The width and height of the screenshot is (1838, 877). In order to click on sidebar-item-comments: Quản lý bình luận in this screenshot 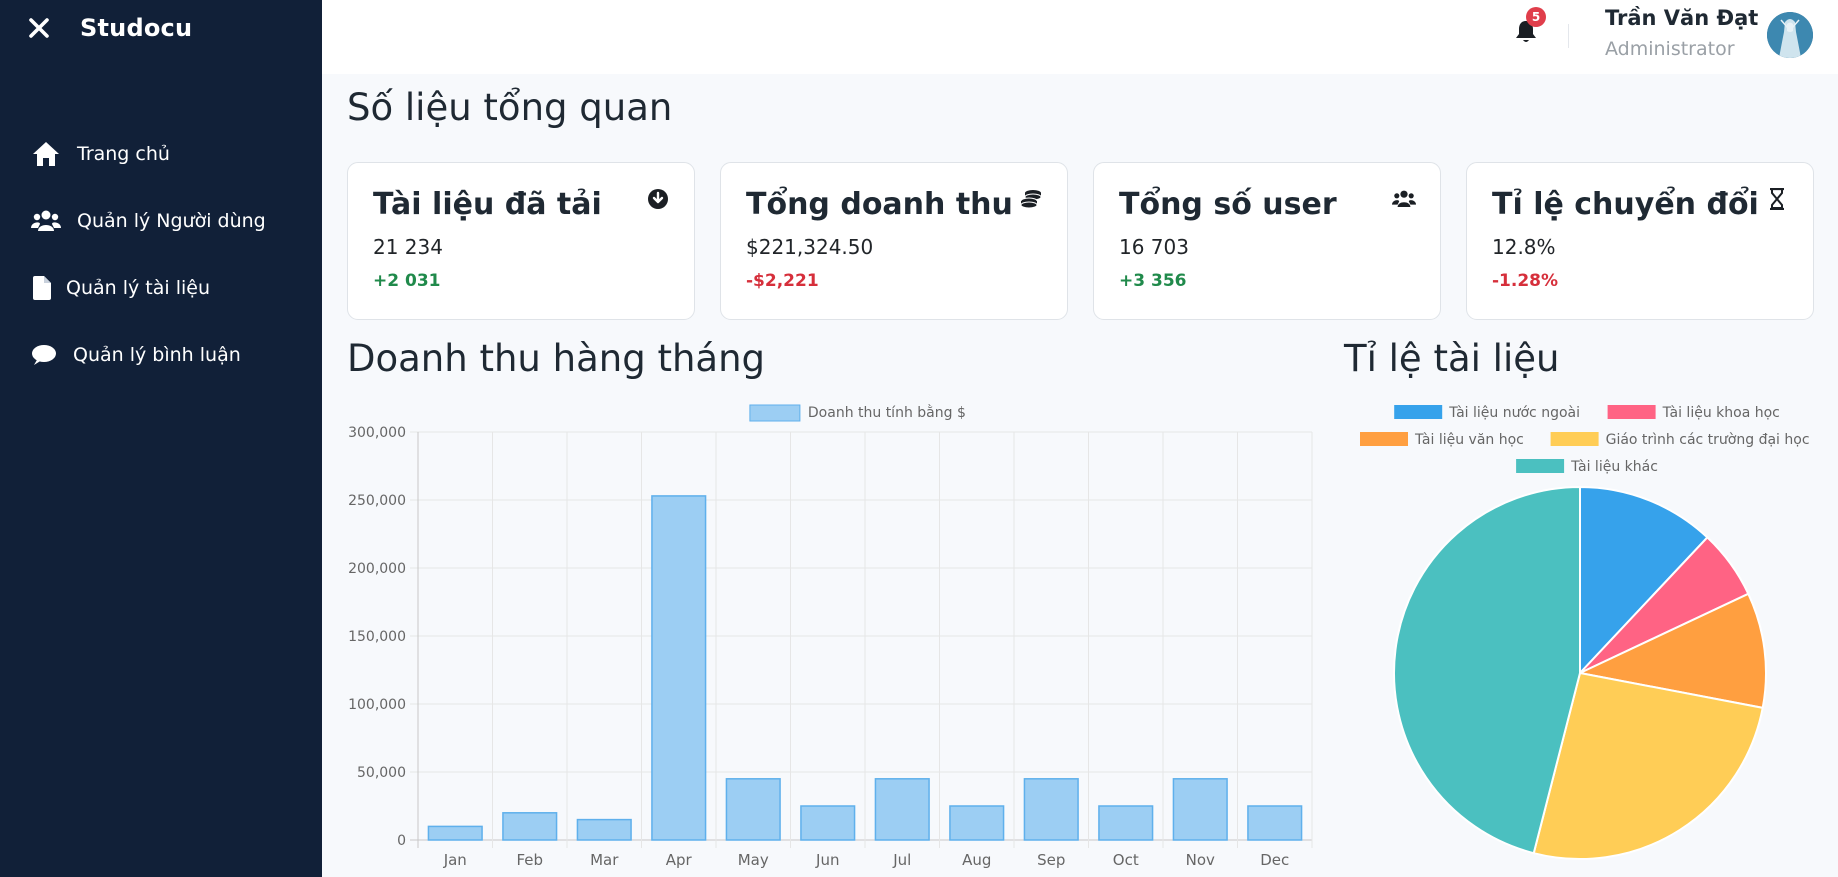, I will do `click(161, 354)`.